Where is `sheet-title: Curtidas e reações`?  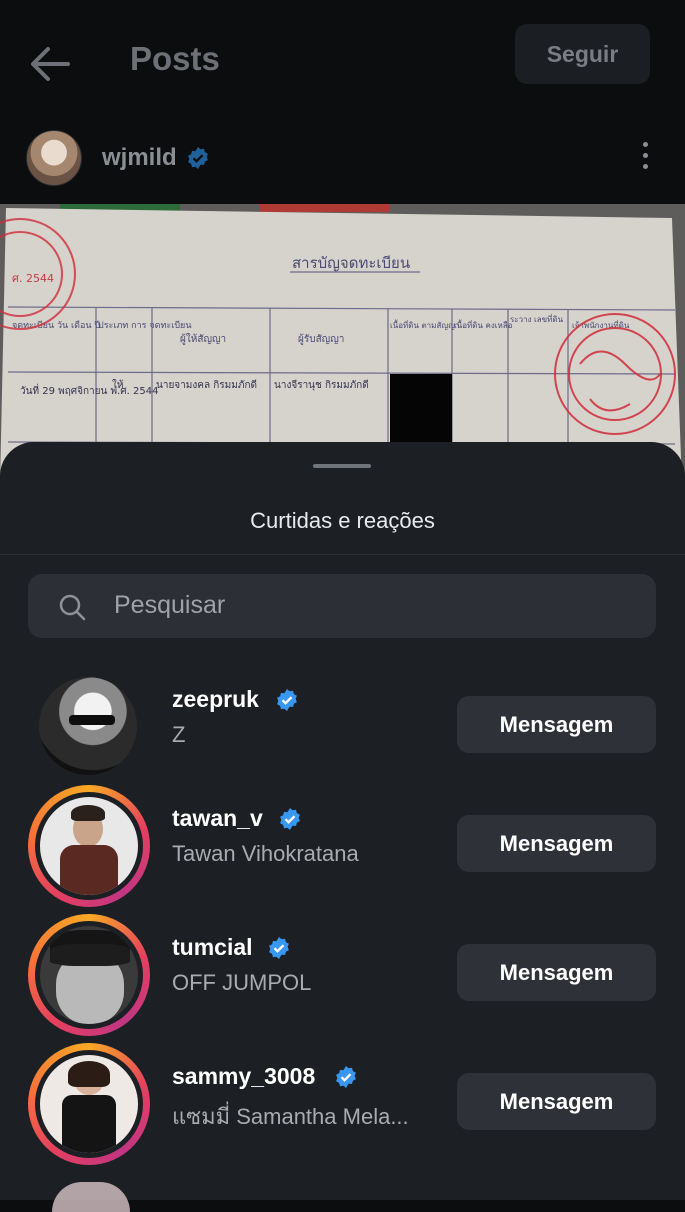 sheet-title: Curtidas e reações is located at coordinates (342, 520).